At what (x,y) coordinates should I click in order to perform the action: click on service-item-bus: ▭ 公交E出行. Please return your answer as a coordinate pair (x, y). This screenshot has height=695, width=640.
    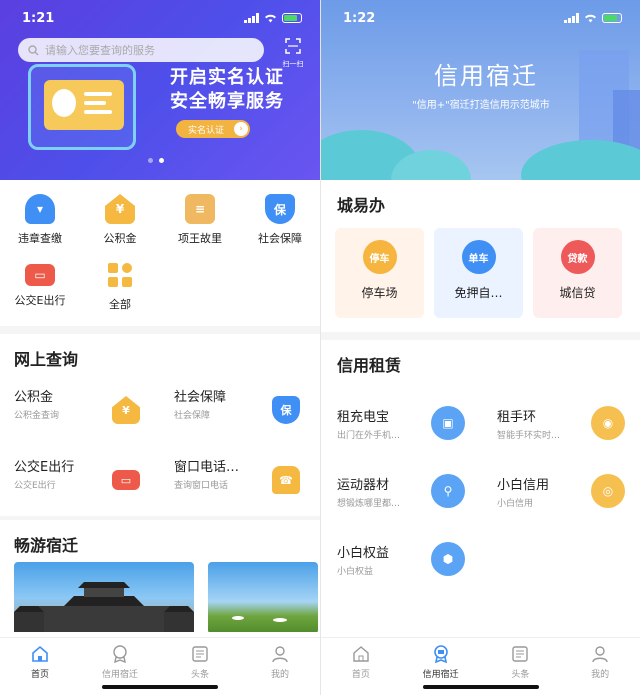
    Looking at the image, I should click on (40, 293).